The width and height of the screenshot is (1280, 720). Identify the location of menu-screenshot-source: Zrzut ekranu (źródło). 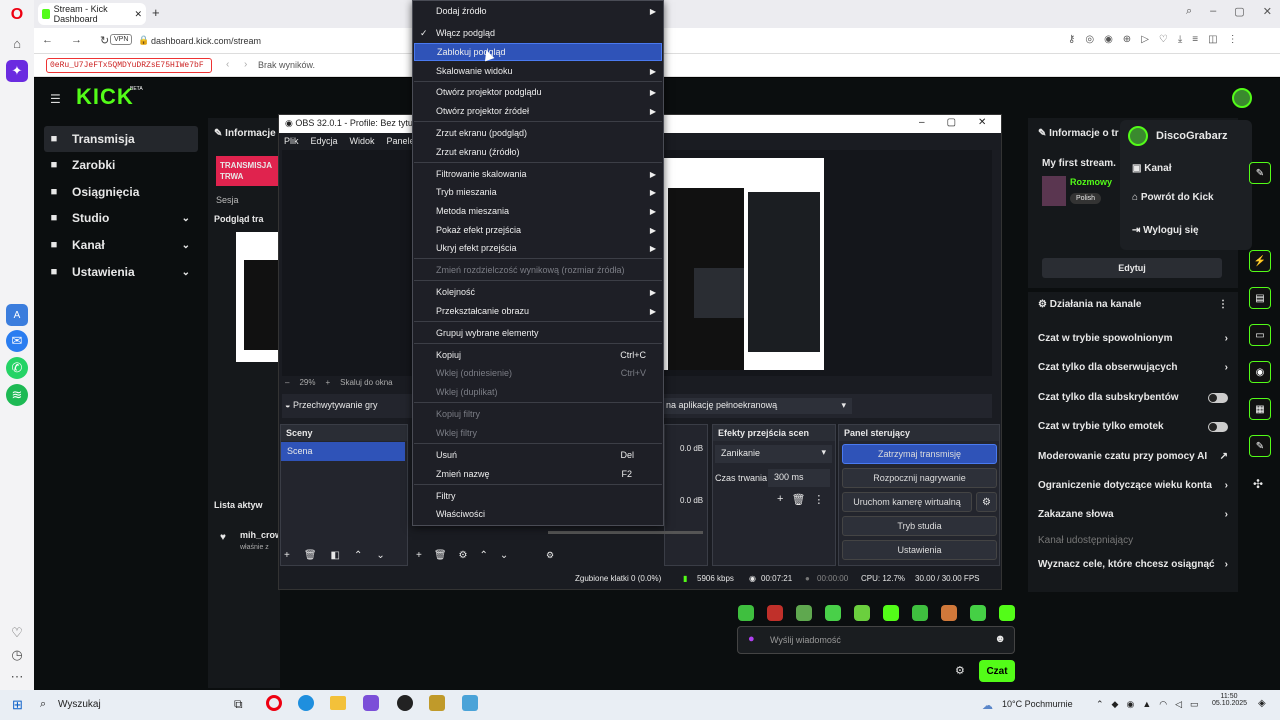
(538, 152).